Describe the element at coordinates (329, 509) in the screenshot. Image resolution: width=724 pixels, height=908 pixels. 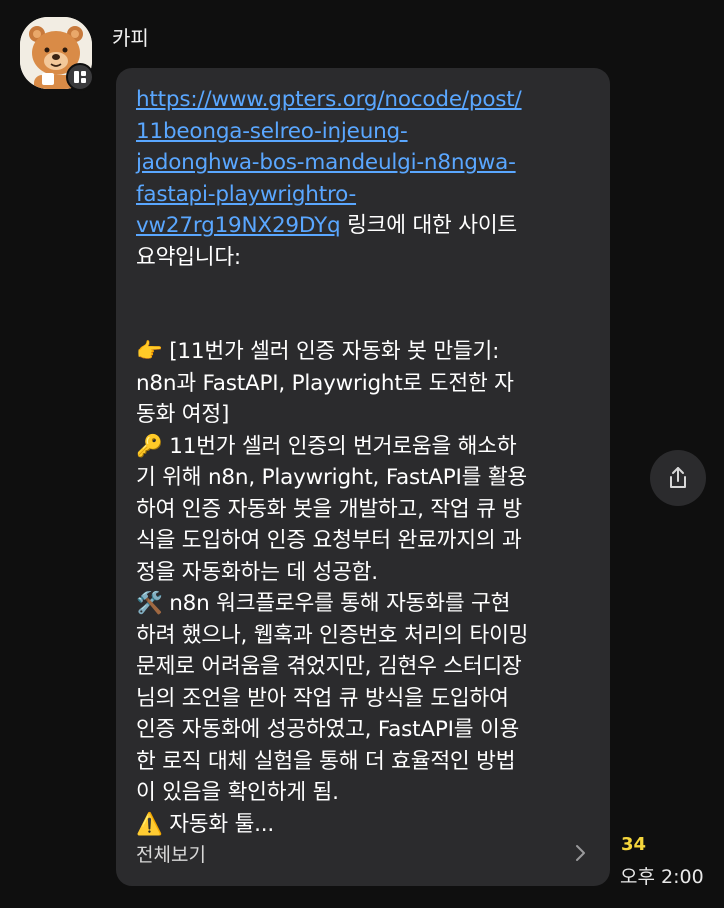
I see `summary-line-3: 하여 인증 자동화 봇을 개발하고, 작업 큐 방` at that location.